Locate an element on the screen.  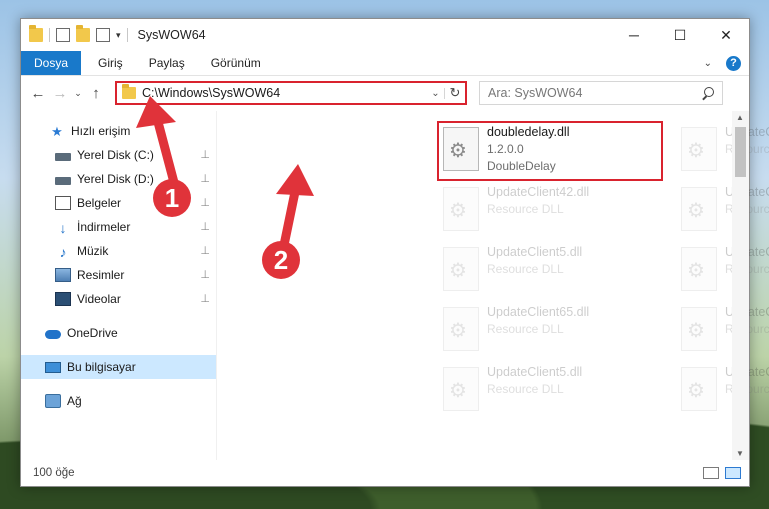
maximize-button: ☐ is located at coordinates (680, 35).